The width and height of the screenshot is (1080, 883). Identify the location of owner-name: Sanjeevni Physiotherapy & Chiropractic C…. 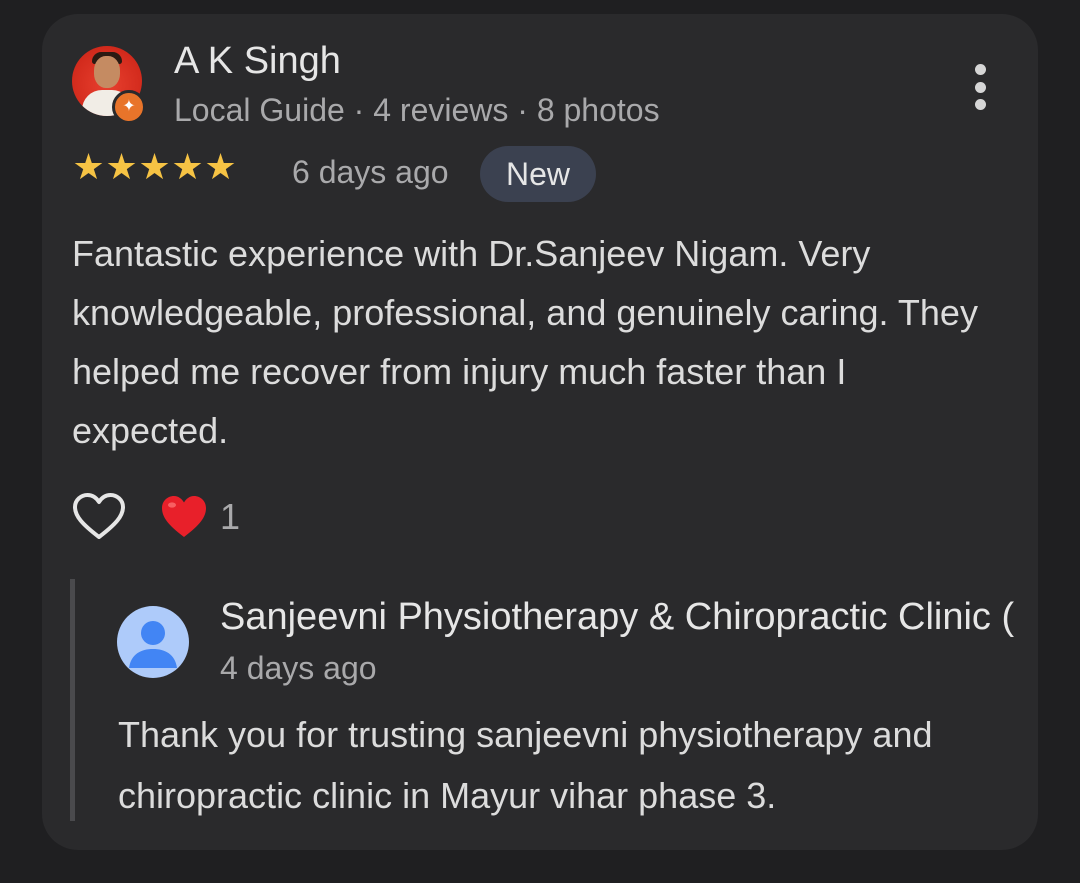
(617, 617).